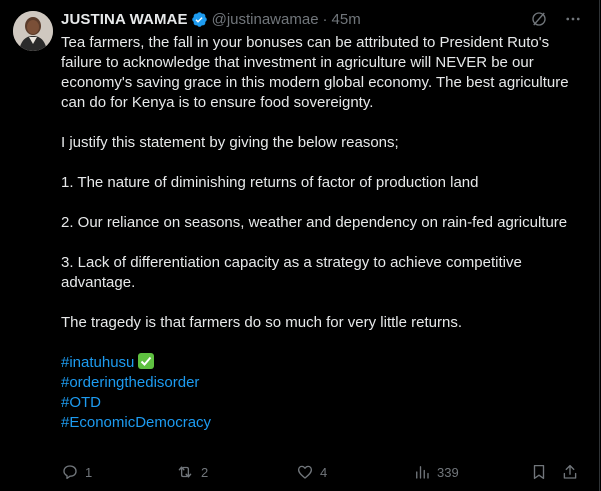 Image resolution: width=601 pixels, height=491 pixels. I want to click on hashtag-link: #orderingthedisorder, so click(321, 383).